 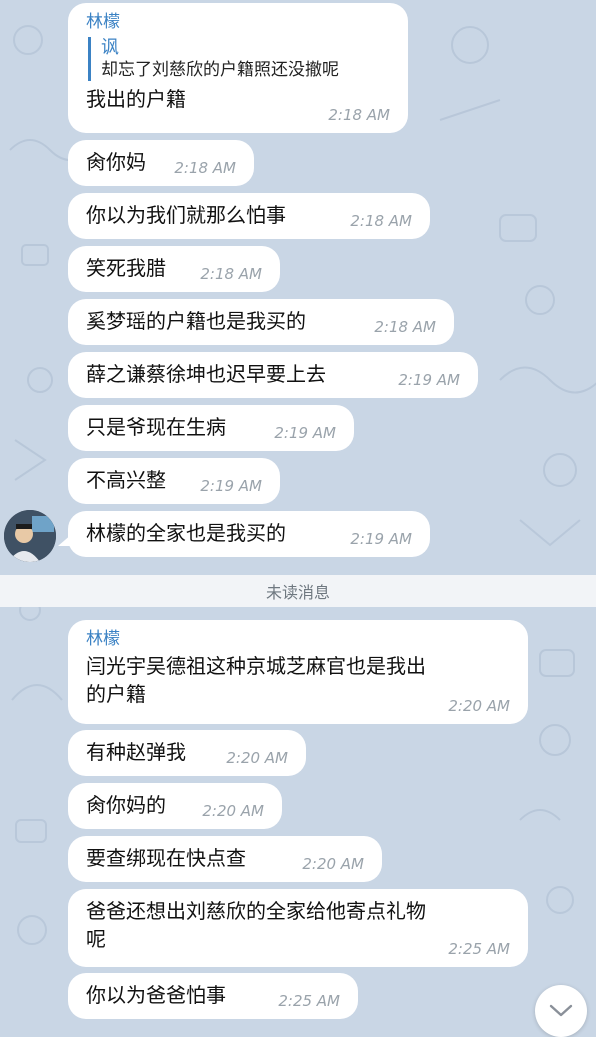 What do you see at coordinates (220, 70) in the screenshot?
I see `reply-text: 却忘了刘慈欣的户籍照还没撤呢` at bounding box center [220, 70].